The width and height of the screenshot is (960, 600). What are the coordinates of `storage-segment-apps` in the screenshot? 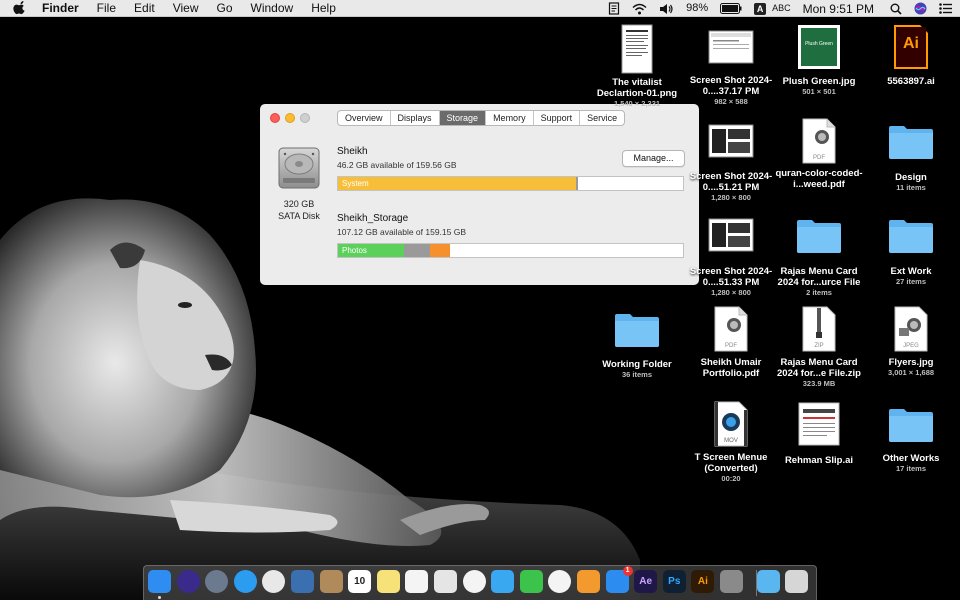 It's located at (439, 250).